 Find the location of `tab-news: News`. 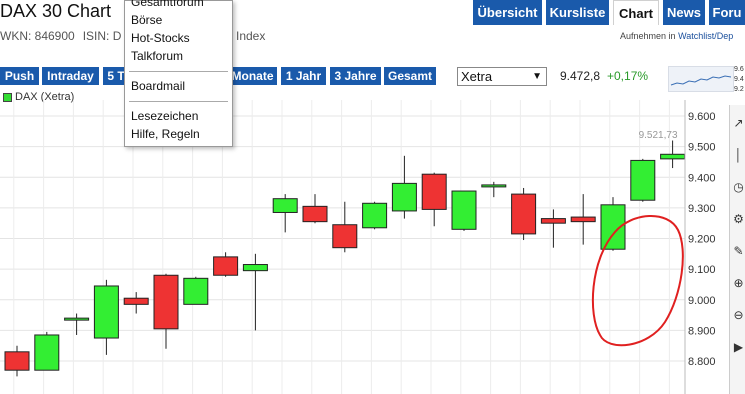

tab-news: News is located at coordinates (684, 12).